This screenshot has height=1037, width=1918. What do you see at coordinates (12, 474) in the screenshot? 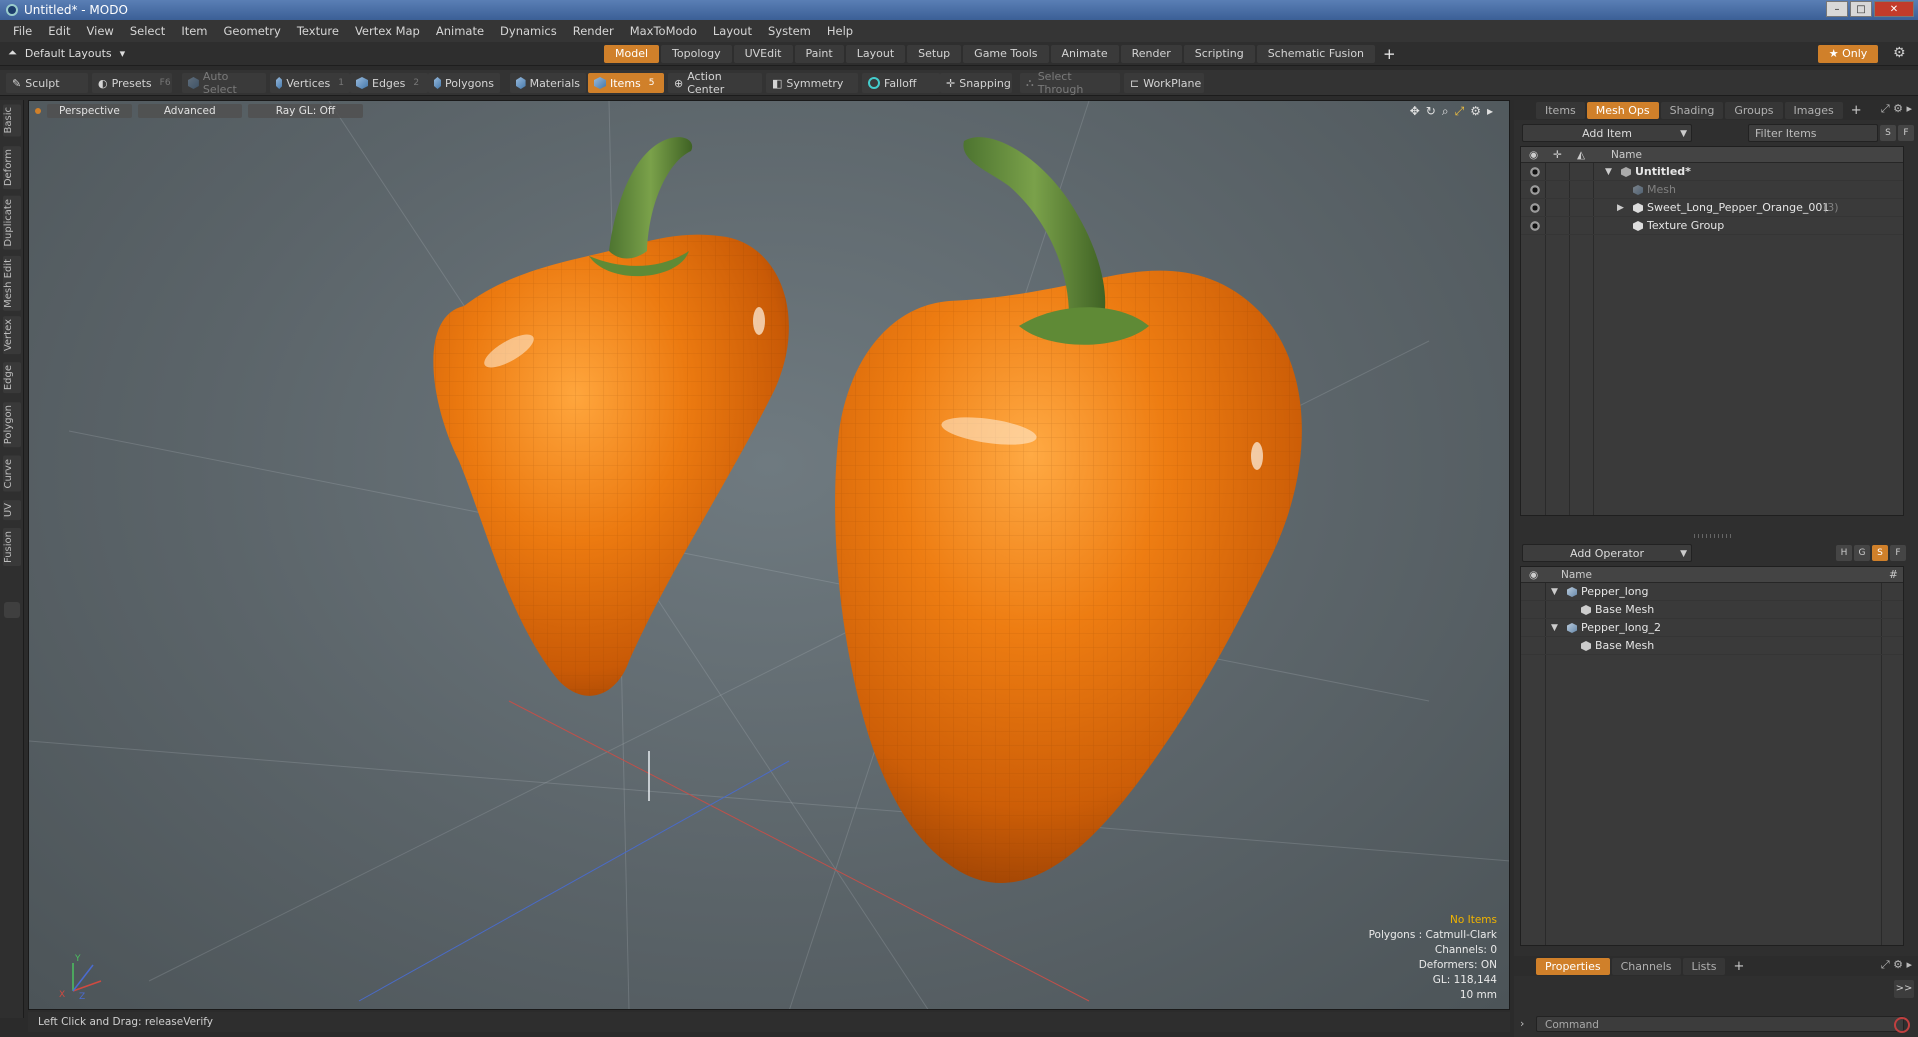
I see `vtab-curve: Curve` at bounding box center [12, 474].